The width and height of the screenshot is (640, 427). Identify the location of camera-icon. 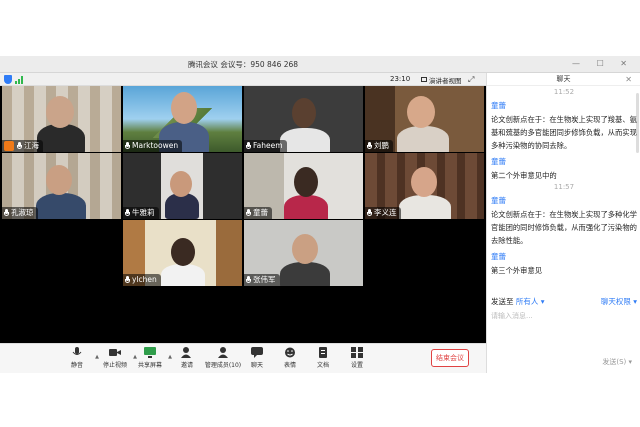
(115, 352).